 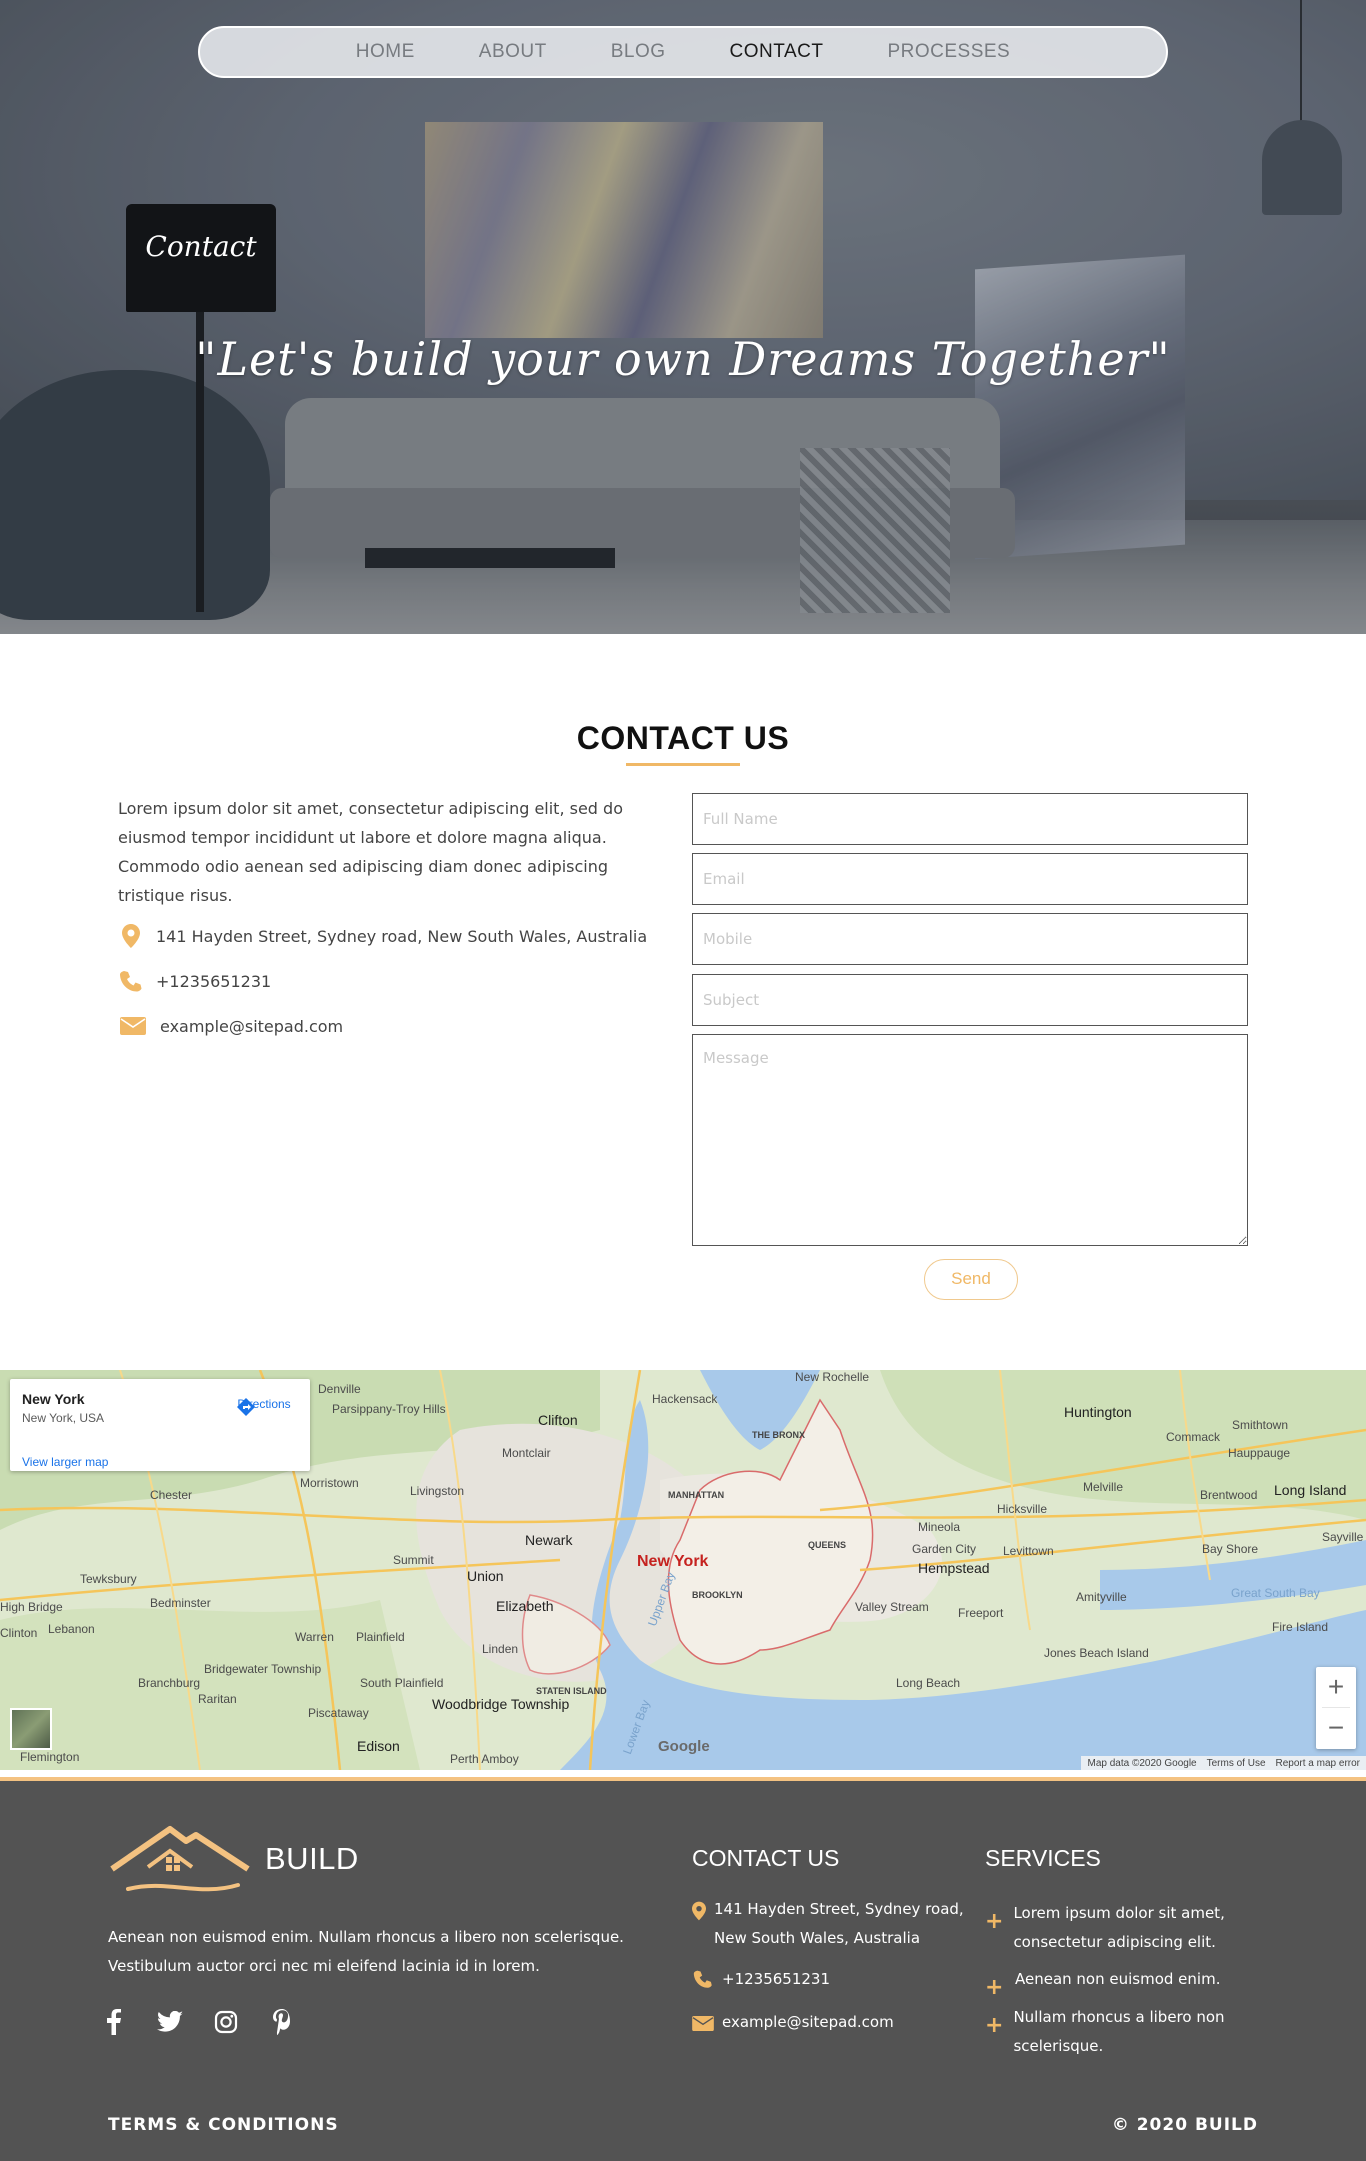 I want to click on phone-icon, so click(x=703, y=1977).